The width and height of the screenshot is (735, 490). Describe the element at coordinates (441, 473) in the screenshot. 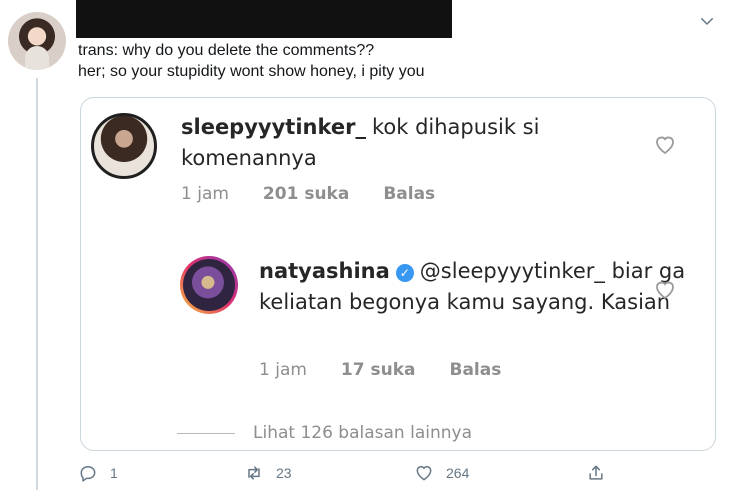

I see `like-button: 264` at that location.